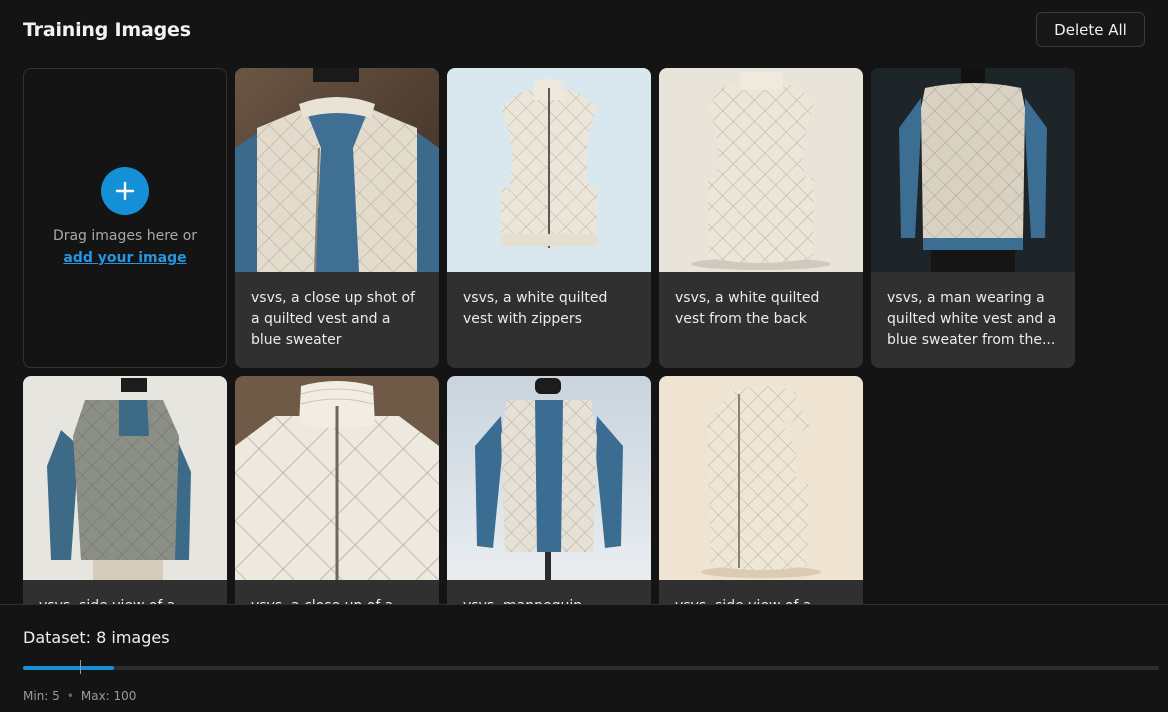 This screenshot has width=1168, height=712. I want to click on vest-closeup-image, so click(337, 170).